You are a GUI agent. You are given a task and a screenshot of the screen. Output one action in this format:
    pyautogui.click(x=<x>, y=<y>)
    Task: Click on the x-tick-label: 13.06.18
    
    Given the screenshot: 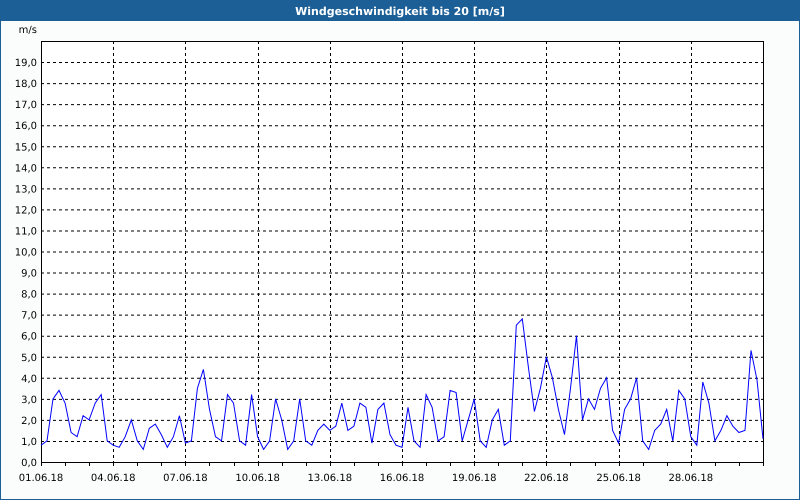 What is the action you would take?
    pyautogui.click(x=330, y=478)
    